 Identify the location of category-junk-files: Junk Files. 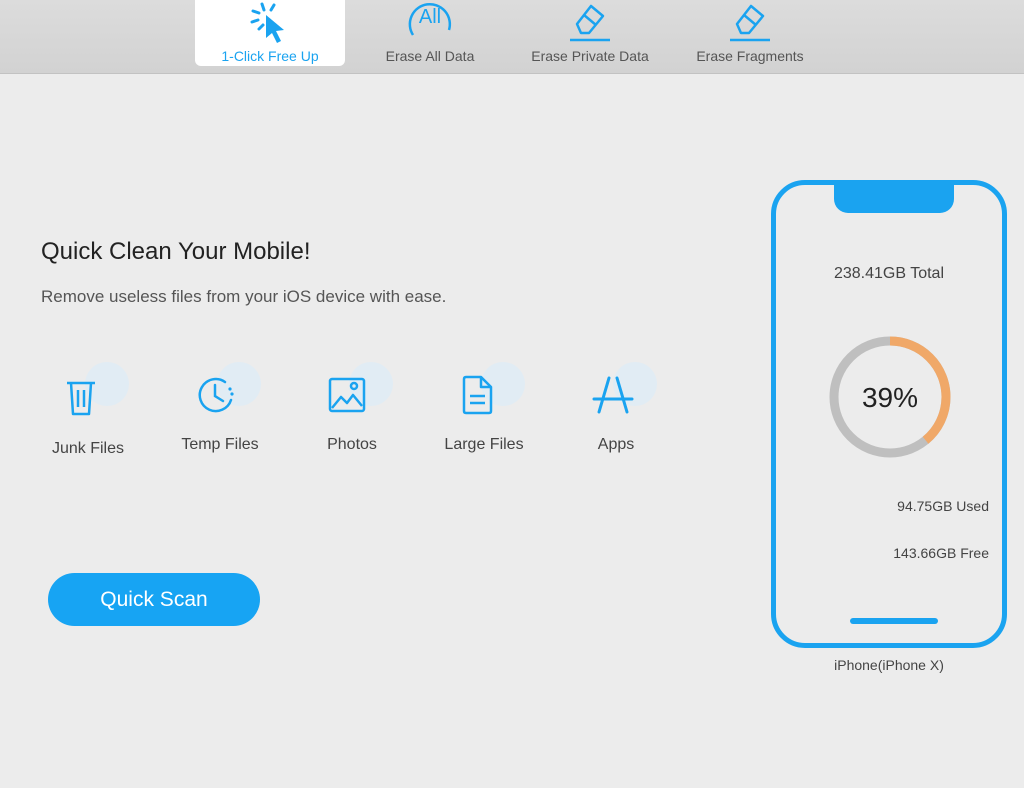
(88, 410).